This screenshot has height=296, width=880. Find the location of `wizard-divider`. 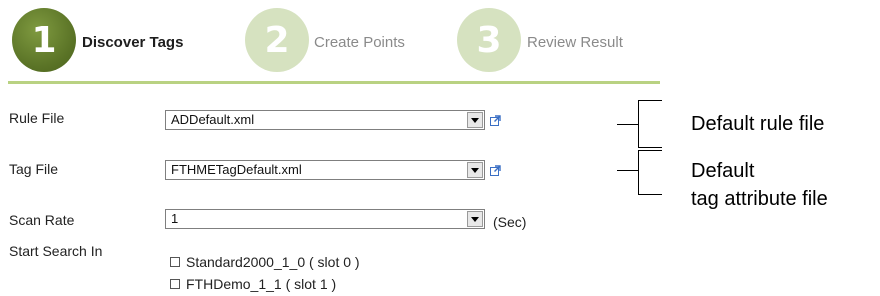

wizard-divider is located at coordinates (334, 82).